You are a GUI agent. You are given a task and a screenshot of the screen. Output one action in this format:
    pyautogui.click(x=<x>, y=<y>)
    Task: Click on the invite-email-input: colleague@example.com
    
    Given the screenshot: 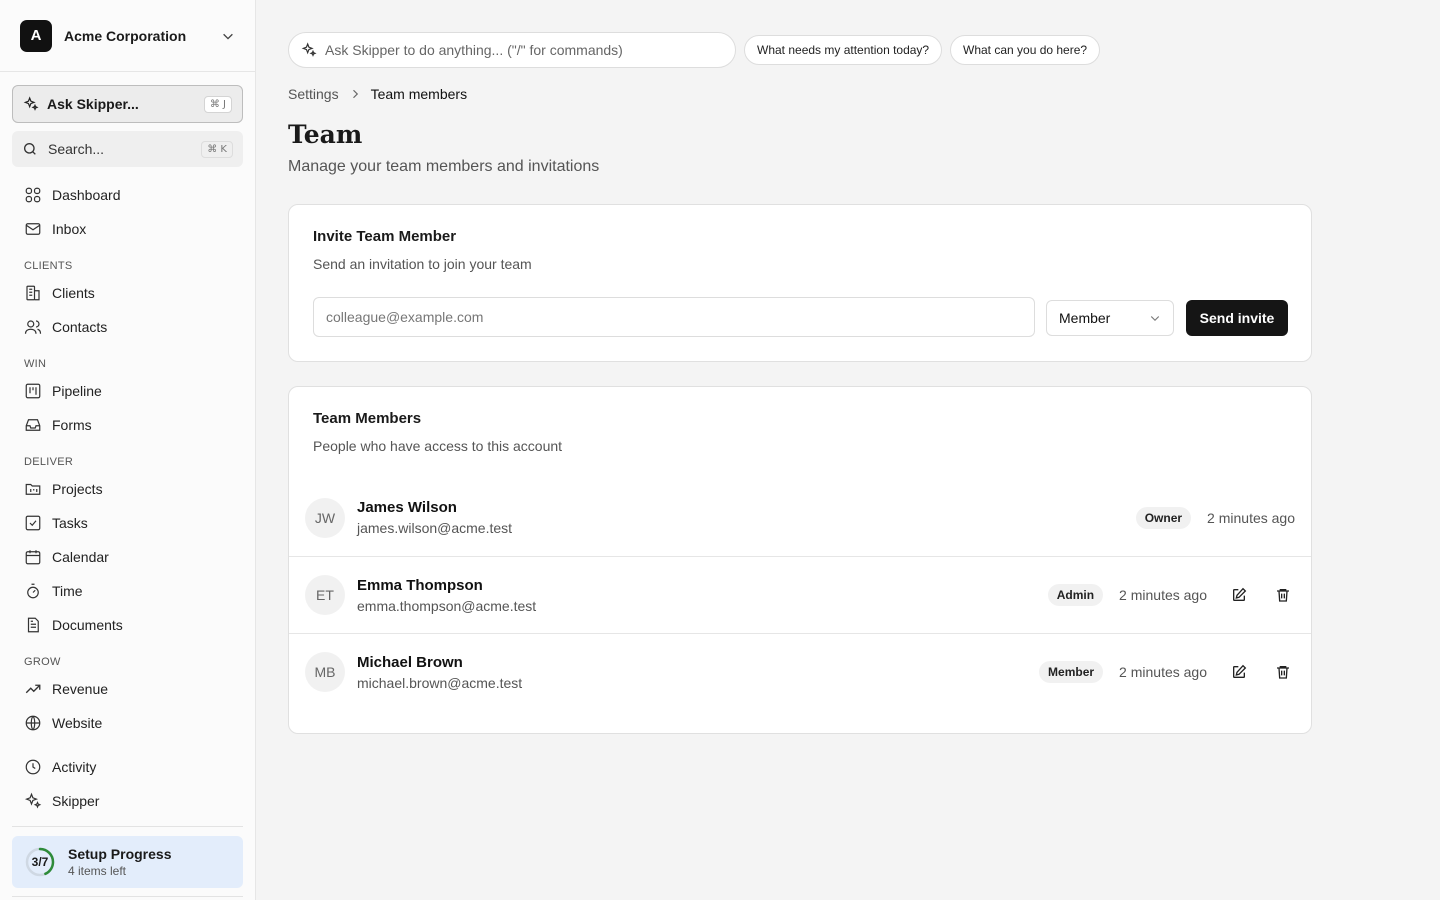 What is the action you would take?
    pyautogui.click(x=674, y=317)
    